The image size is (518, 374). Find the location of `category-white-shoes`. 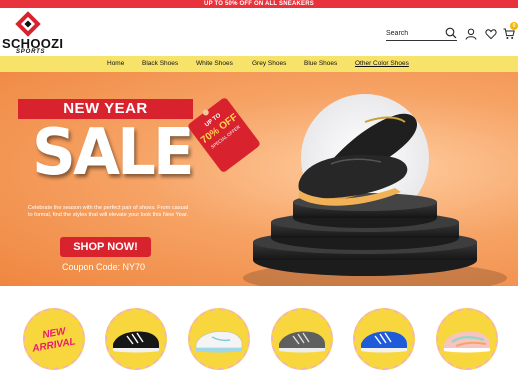

category-white-shoes is located at coordinates (219, 339).